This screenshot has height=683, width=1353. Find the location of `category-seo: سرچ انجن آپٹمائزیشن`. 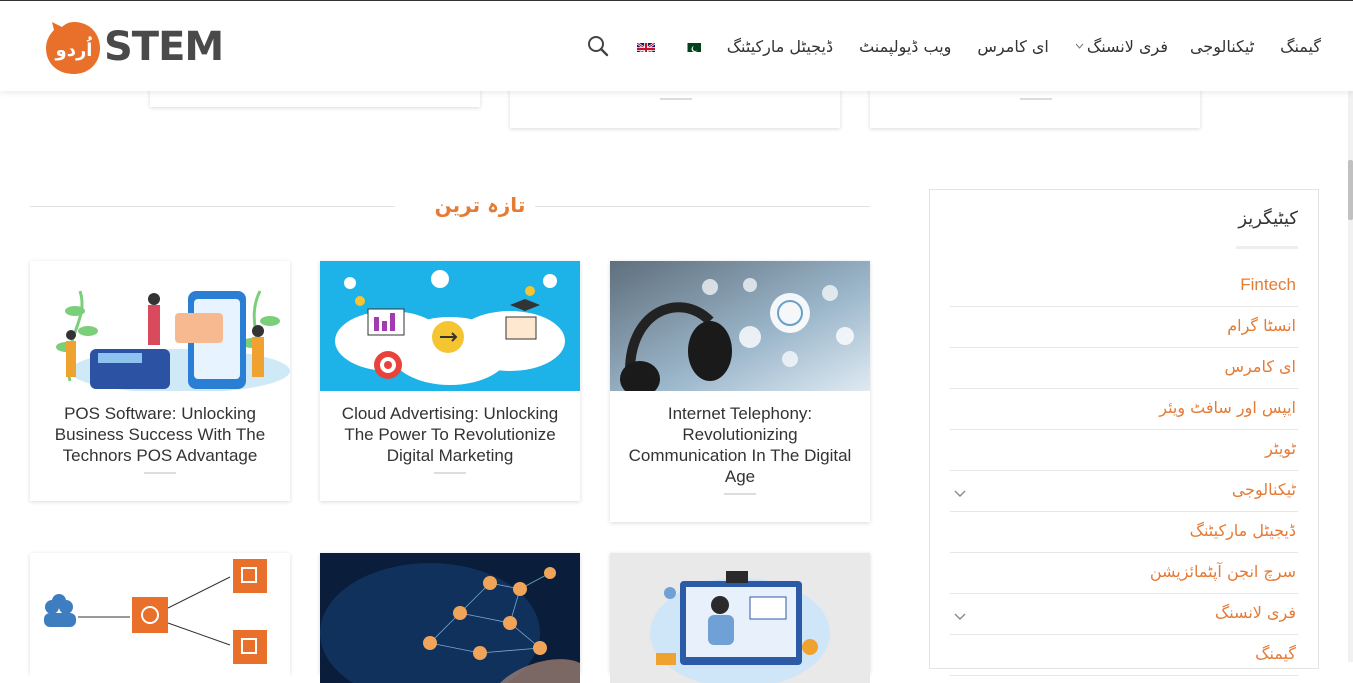

category-seo: سرچ انجن آپٹمائزیشن is located at coordinates (1124, 573).